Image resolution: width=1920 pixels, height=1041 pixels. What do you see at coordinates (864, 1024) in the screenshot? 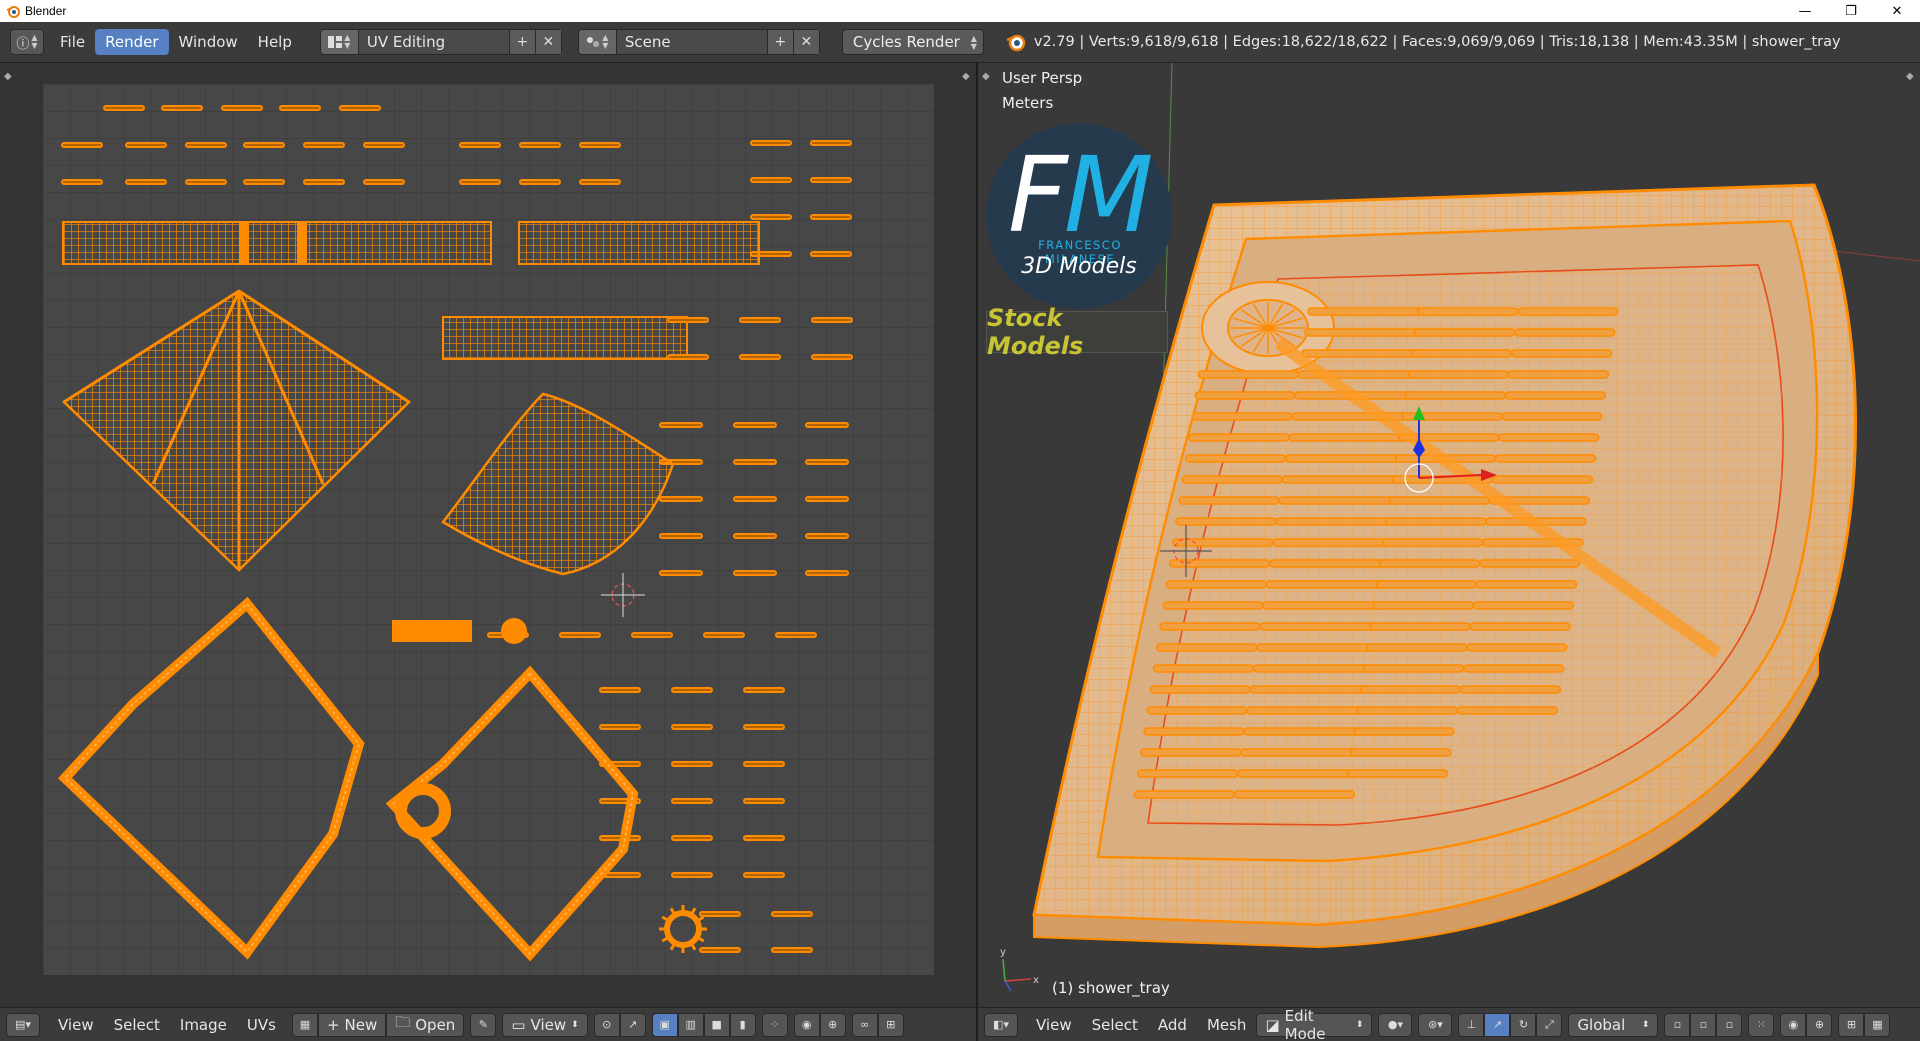
I see `link-icon: ∞` at bounding box center [864, 1024].